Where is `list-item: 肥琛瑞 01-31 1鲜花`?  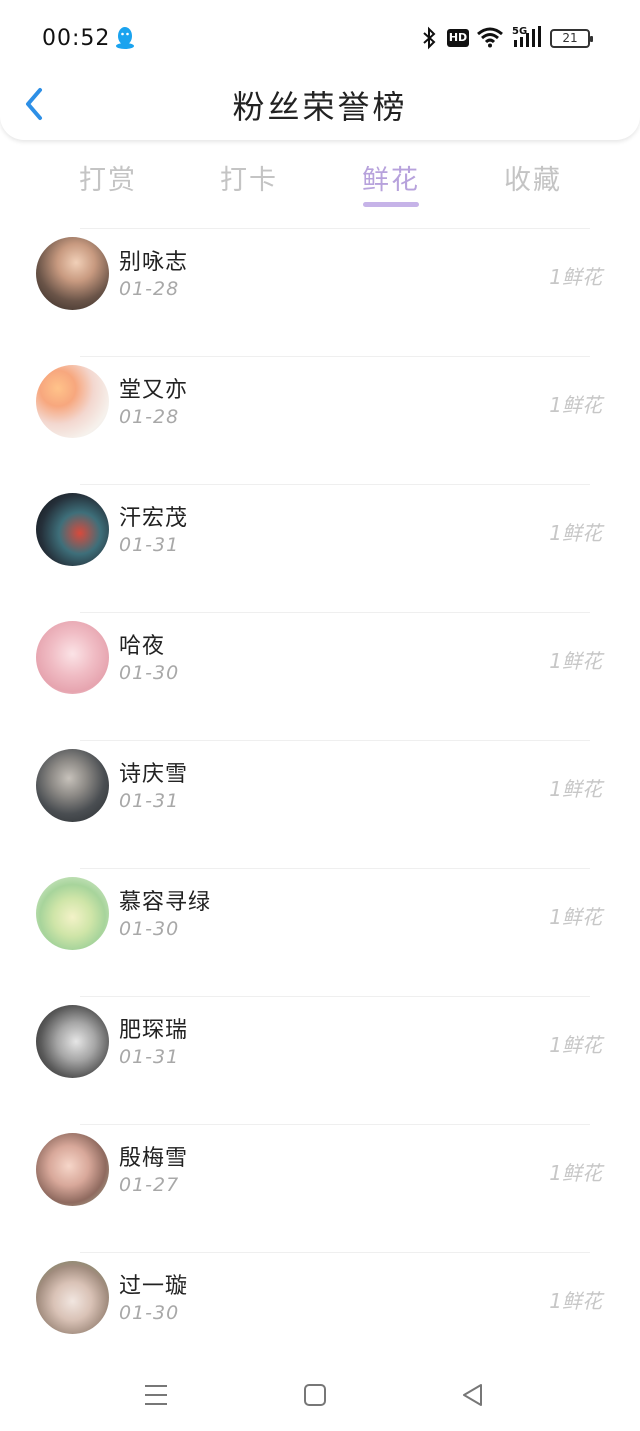
list-item: 肥琛瑞 01-31 1鲜花 is located at coordinates (320, 1060).